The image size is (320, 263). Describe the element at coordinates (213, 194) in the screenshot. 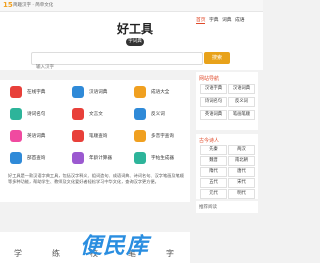

I see `sidebar-era-link: 元代` at that location.